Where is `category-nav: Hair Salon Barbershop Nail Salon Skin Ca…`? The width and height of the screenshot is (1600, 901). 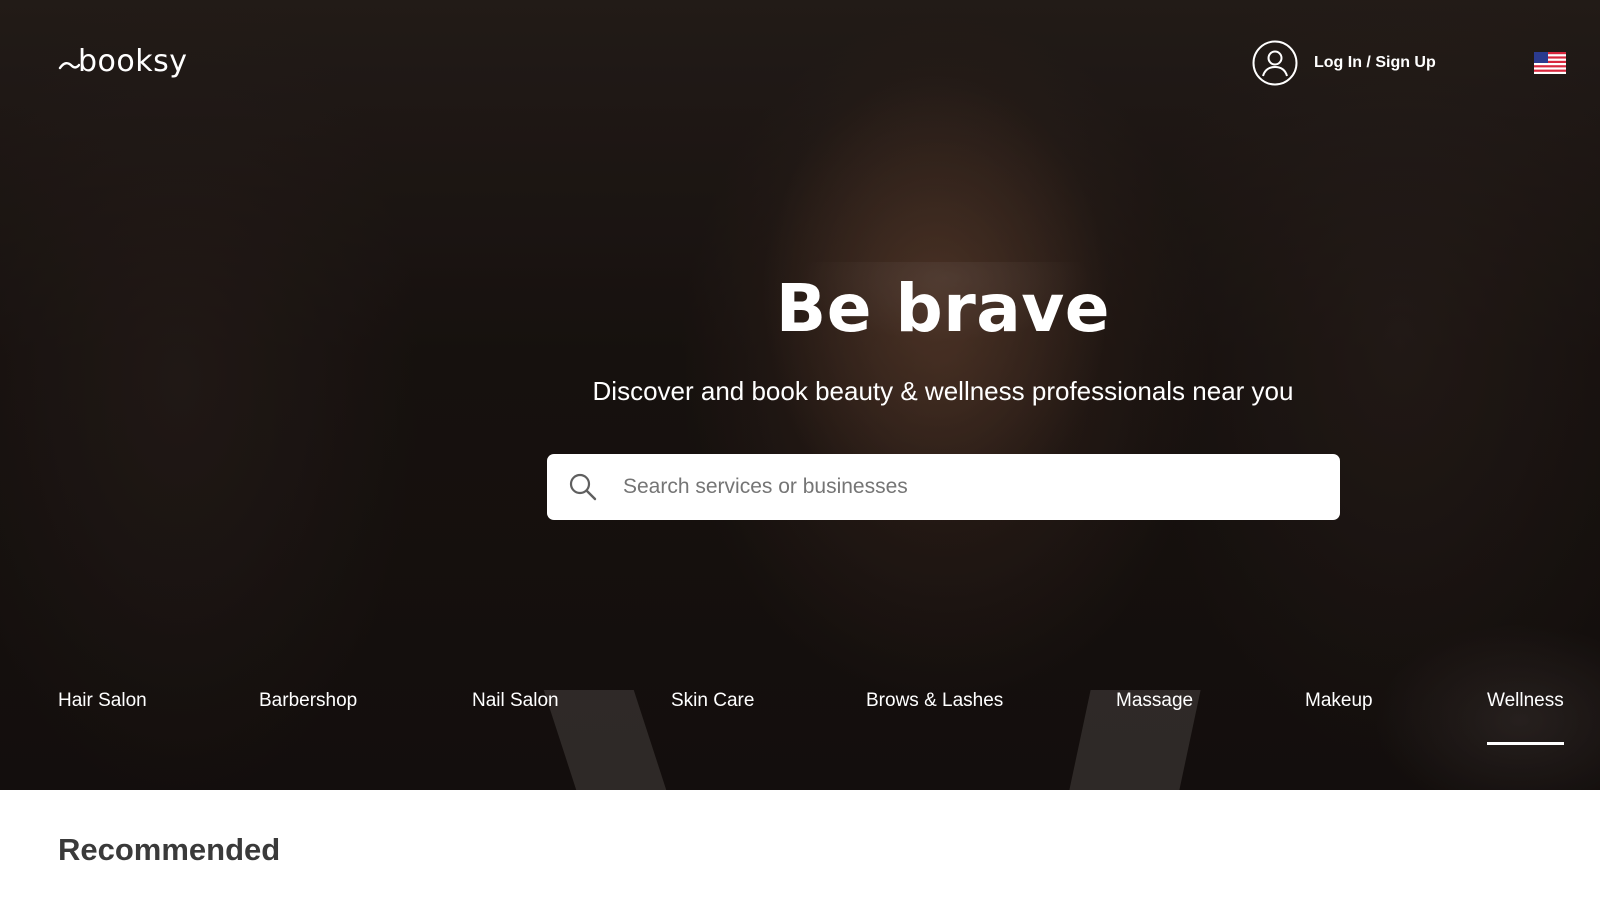 category-nav: Hair Salon Barbershop Nail Salon Skin Ca… is located at coordinates (800, 720).